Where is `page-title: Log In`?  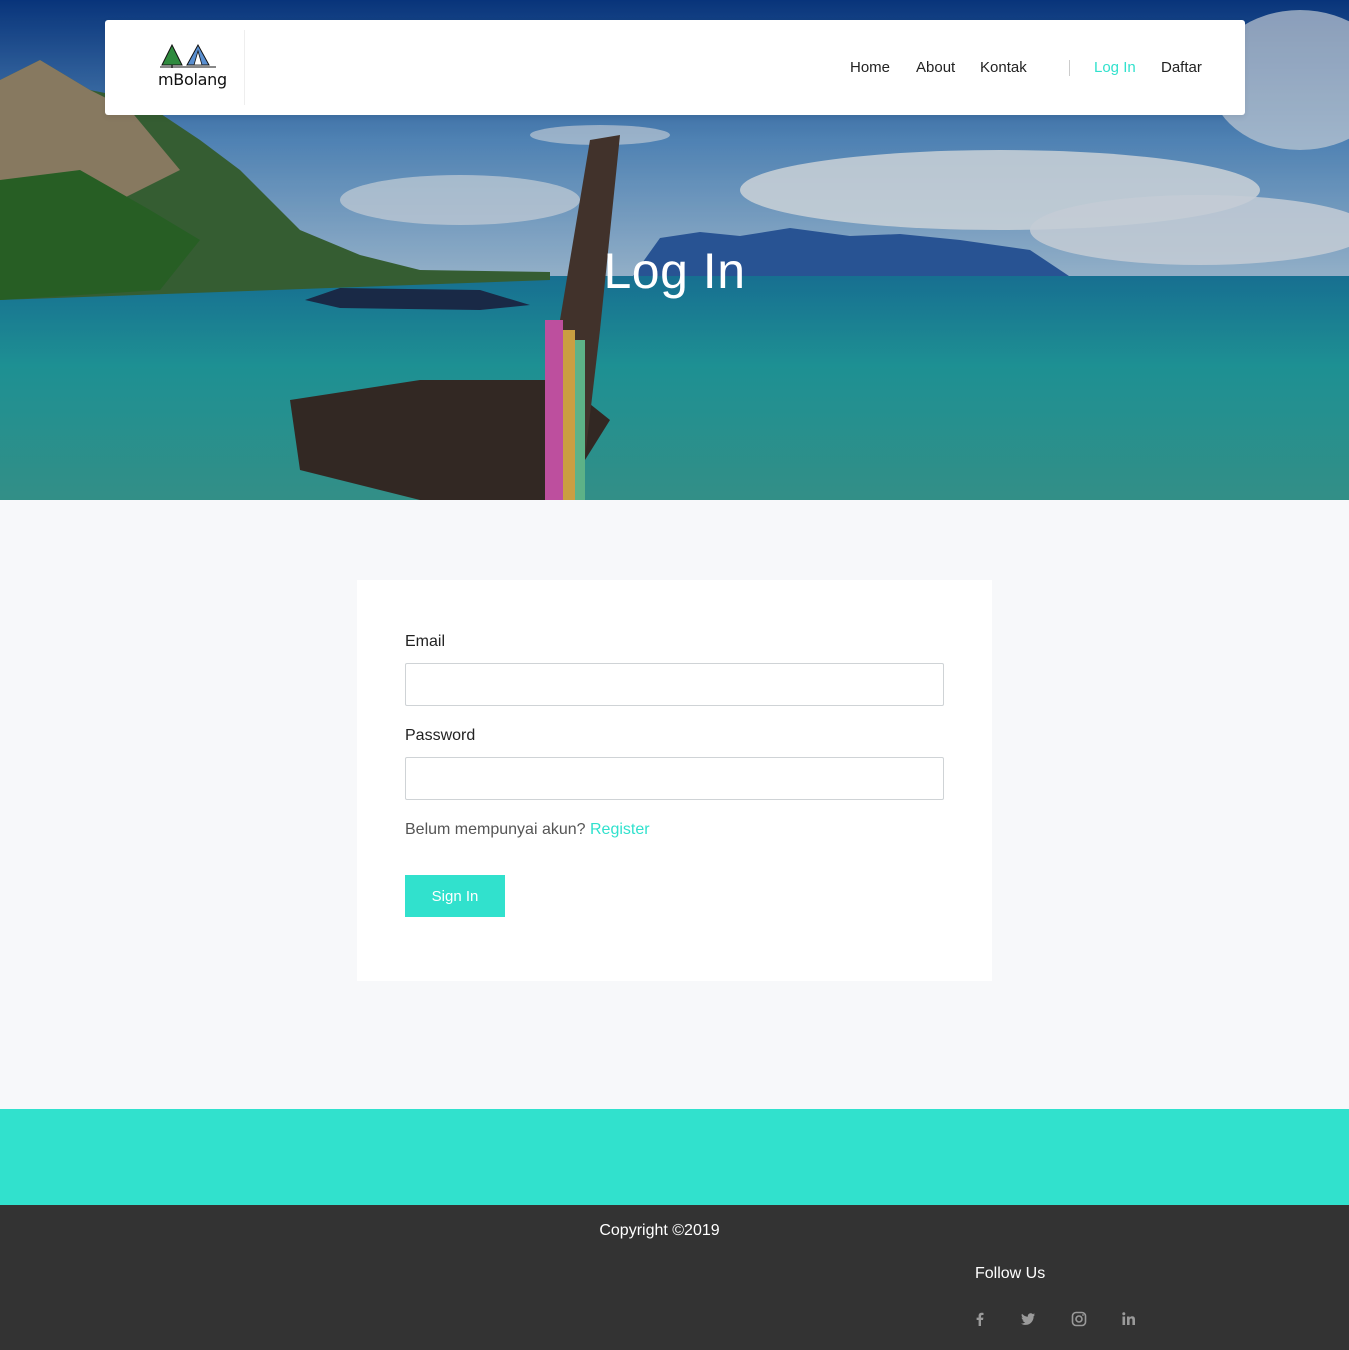
page-title: Log In is located at coordinates (674, 271).